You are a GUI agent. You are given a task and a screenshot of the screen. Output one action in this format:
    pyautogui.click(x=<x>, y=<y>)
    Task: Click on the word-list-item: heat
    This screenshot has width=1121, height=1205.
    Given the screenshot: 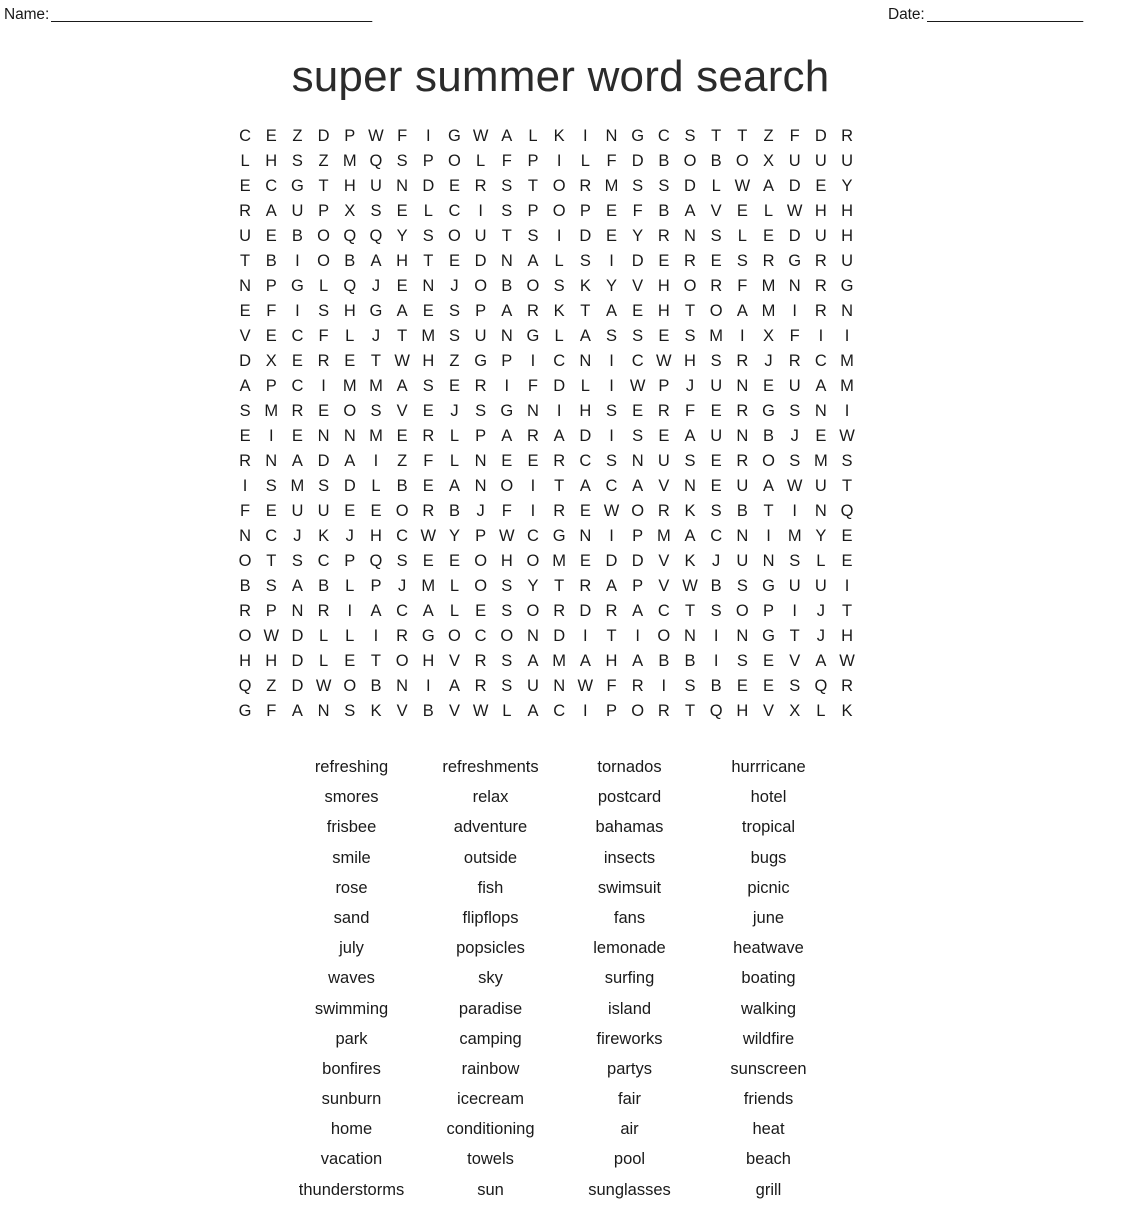 What is the action you would take?
    pyautogui.click(x=768, y=1129)
    